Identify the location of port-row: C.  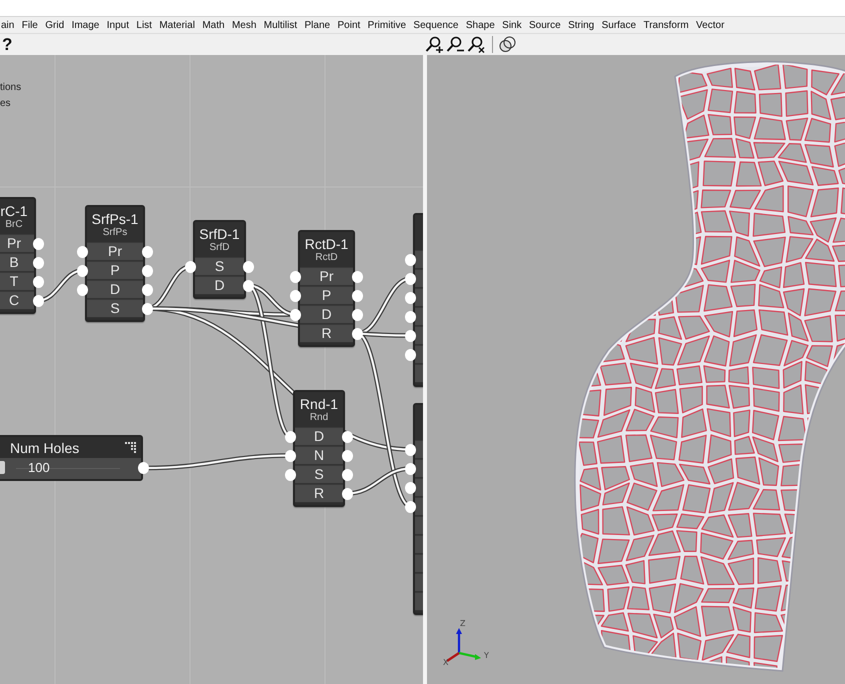
(17, 300).